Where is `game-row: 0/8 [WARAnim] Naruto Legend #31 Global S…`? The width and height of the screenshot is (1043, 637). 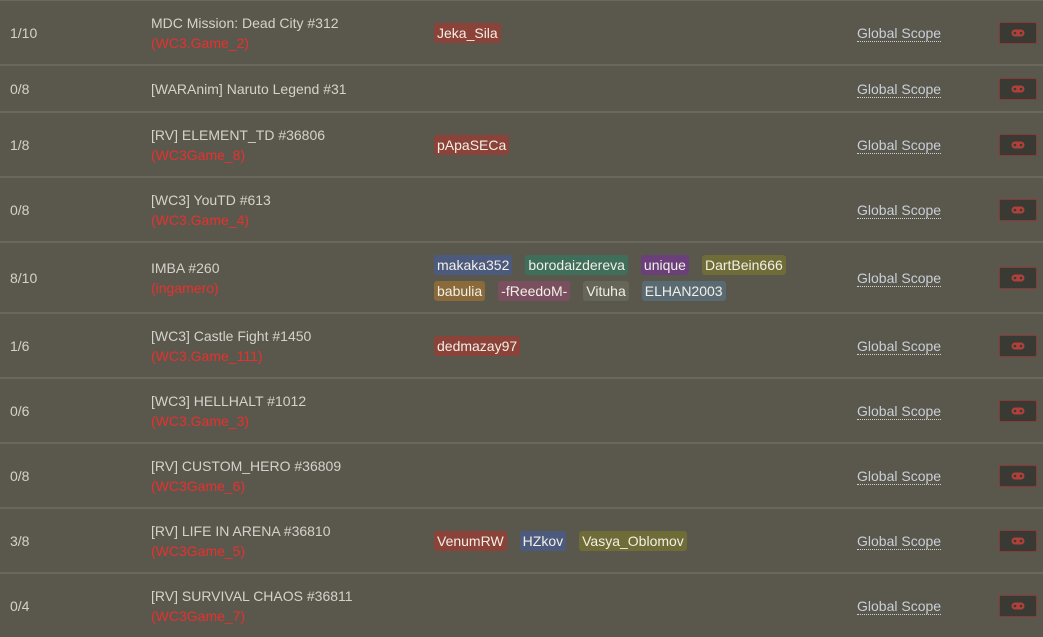
game-row: 0/8 [WARAnim] Naruto Legend #31 Global S… is located at coordinates (521, 88).